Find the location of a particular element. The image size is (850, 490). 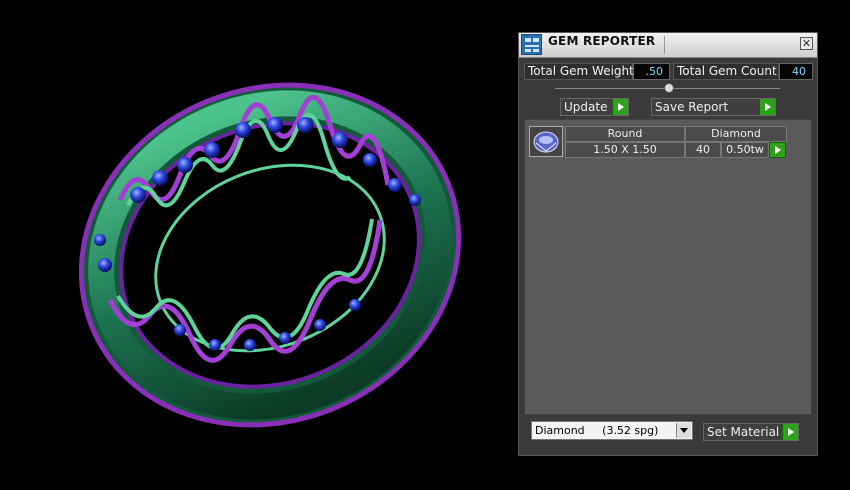

title-divider is located at coordinates (664, 45).